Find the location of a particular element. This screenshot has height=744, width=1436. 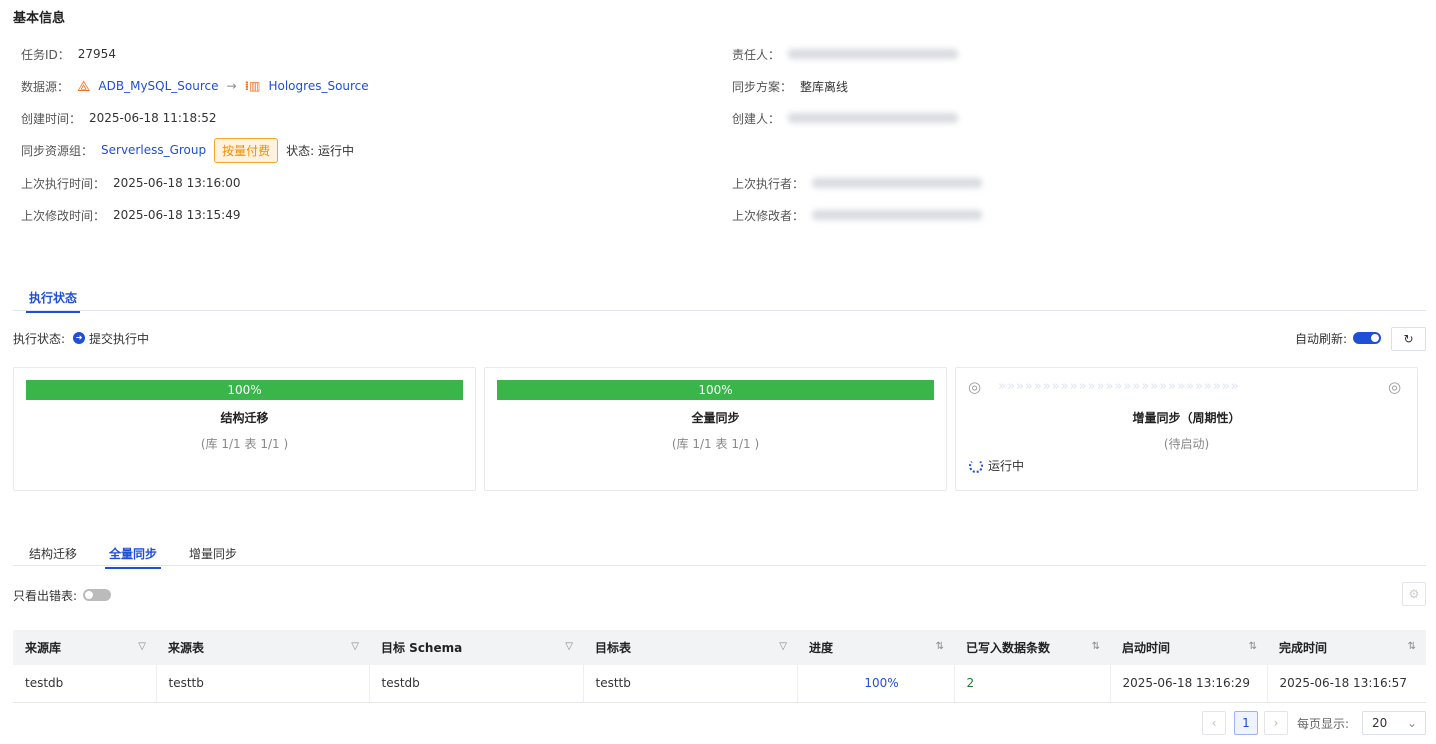

subtab-schema: 结构迁移 is located at coordinates (53, 553).